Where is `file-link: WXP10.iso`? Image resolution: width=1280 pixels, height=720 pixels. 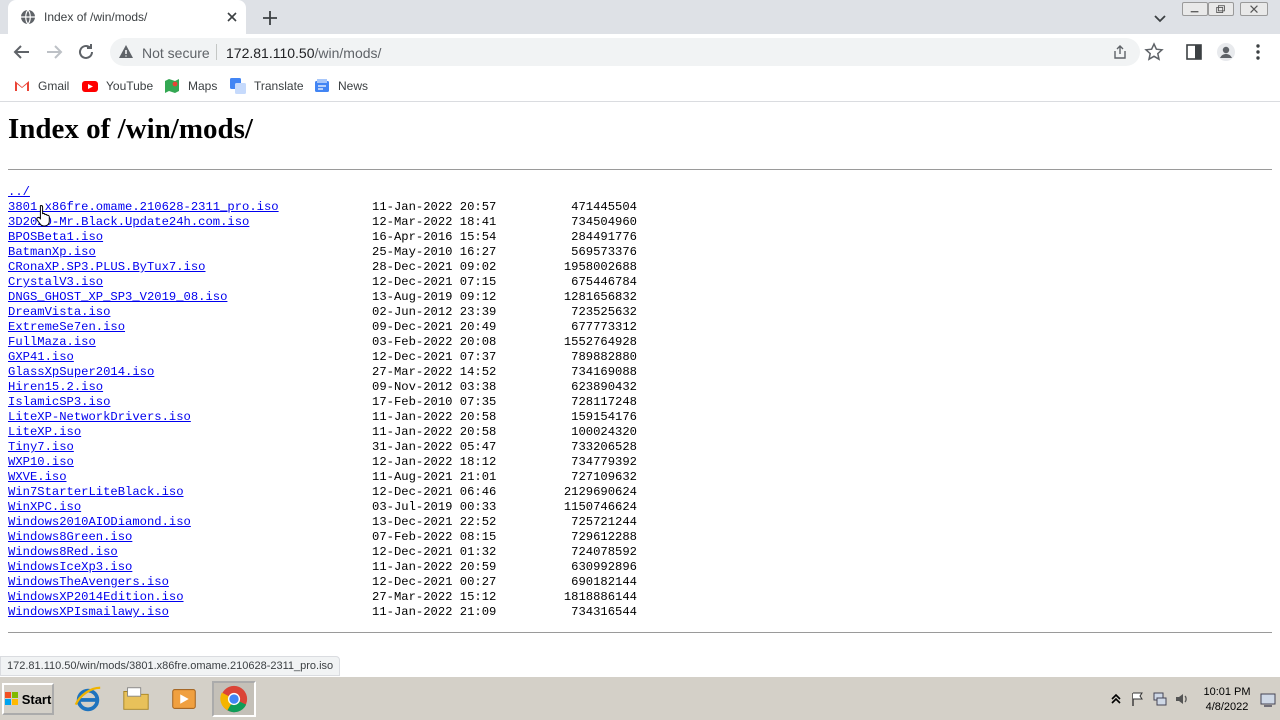
file-link: WXP10.iso is located at coordinates (41, 462).